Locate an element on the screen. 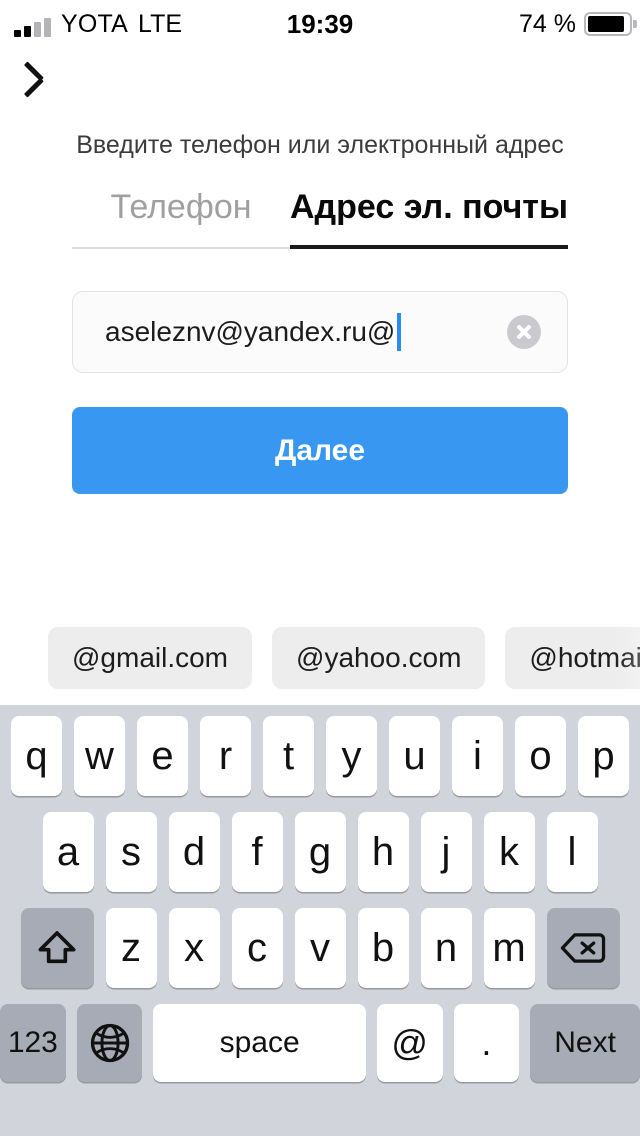  key-i: i is located at coordinates (477, 756).